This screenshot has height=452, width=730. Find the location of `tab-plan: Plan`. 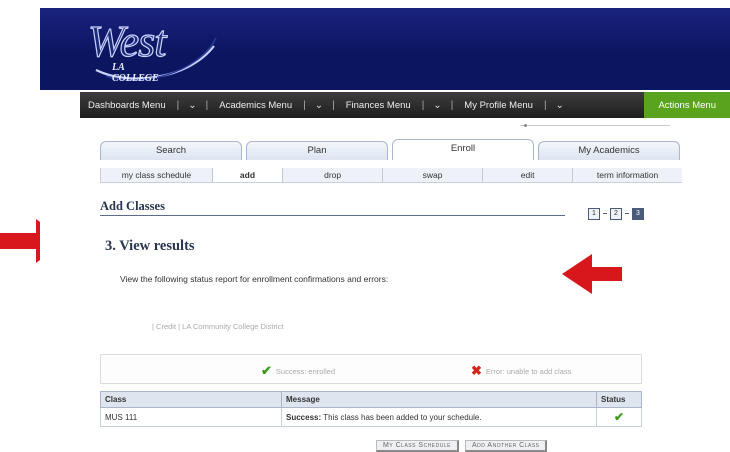

tab-plan: Plan is located at coordinates (317, 150).